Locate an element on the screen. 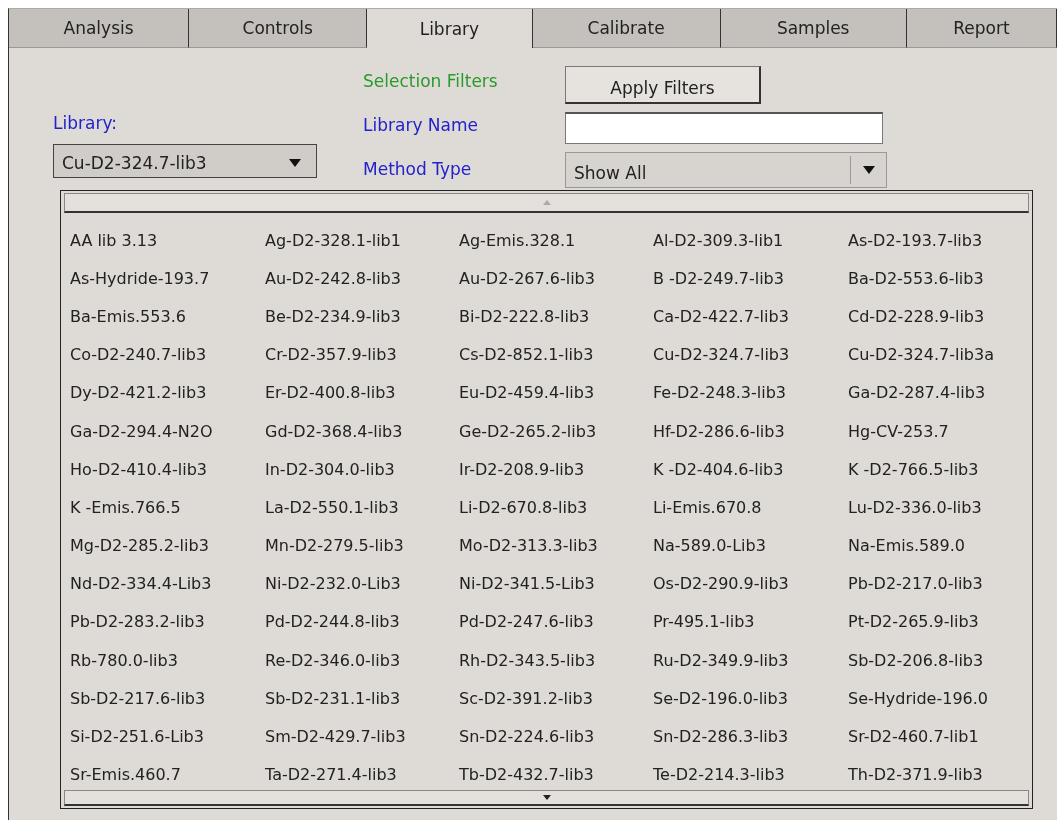 The width and height of the screenshot is (1057, 820). library-option: Ru-D2-349.9-lib3 is located at coordinates (750, 660).